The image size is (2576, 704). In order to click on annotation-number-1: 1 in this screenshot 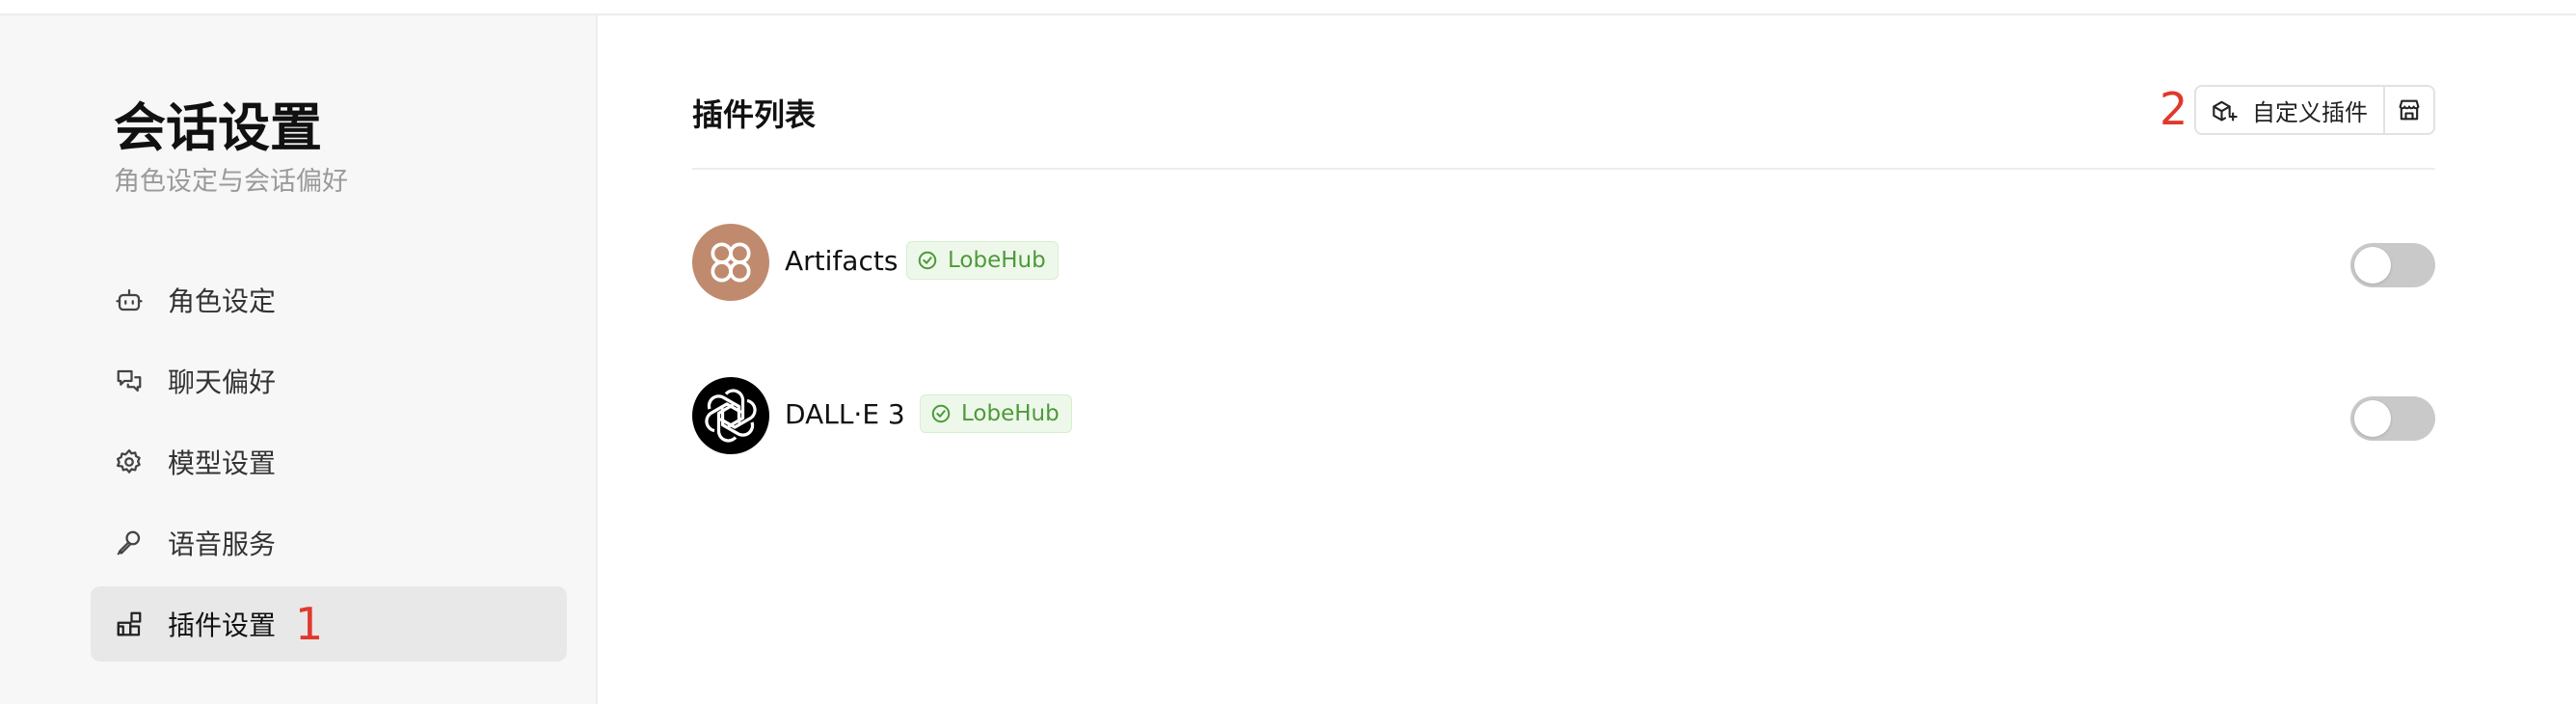, I will do `click(309, 624)`.